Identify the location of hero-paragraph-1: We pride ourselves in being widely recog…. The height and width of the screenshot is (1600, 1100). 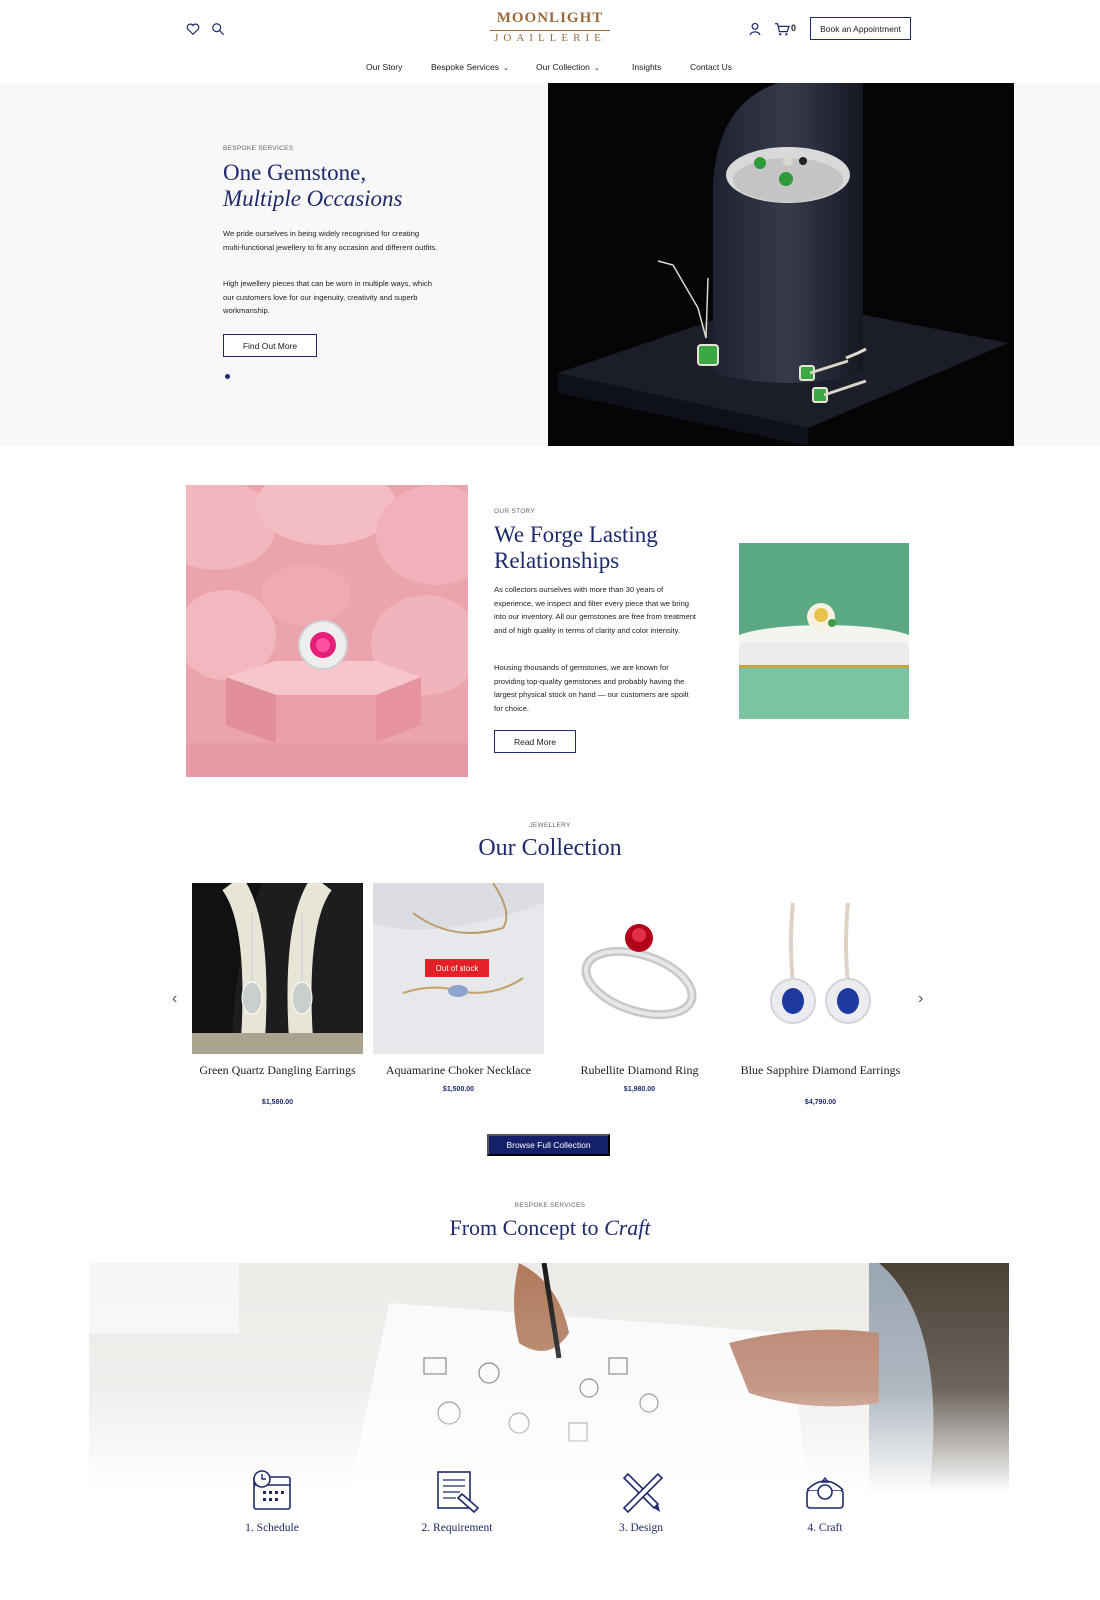
(330, 240).